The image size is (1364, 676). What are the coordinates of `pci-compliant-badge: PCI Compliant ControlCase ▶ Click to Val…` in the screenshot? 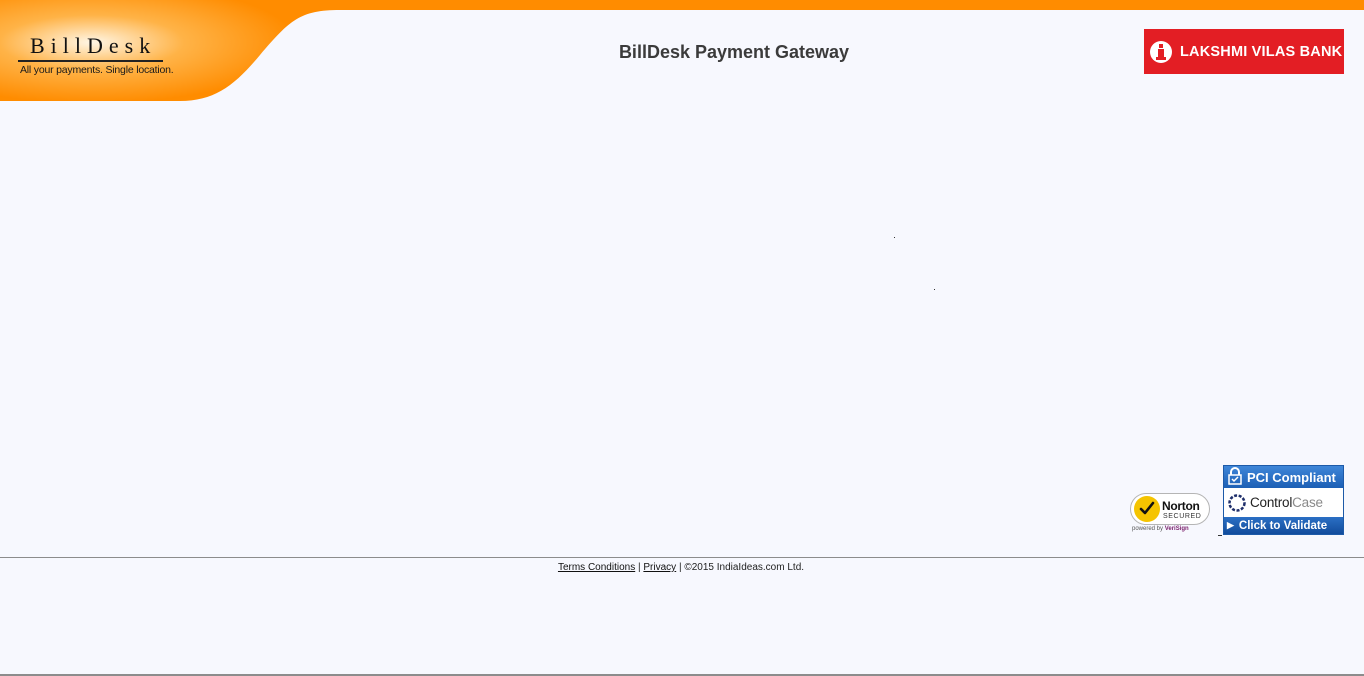 It's located at (1283, 500).